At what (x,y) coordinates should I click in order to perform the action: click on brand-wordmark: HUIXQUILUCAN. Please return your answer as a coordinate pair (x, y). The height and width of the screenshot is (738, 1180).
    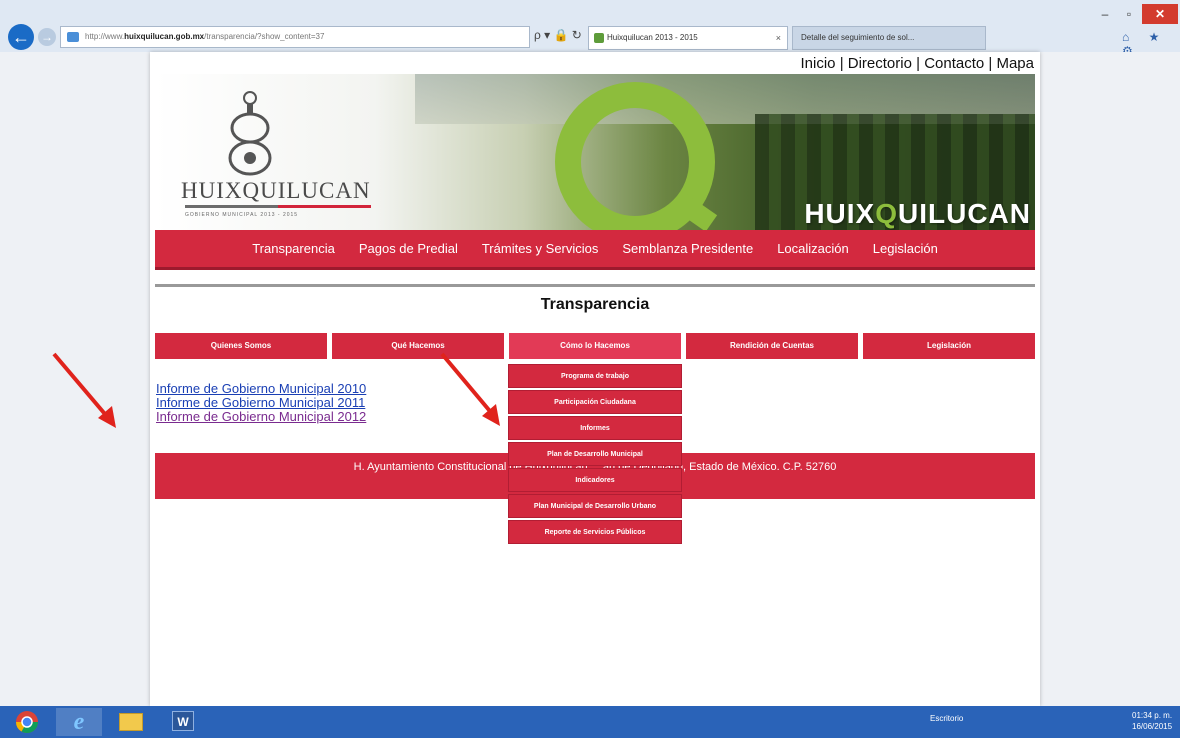
    Looking at the image, I should click on (917, 214).